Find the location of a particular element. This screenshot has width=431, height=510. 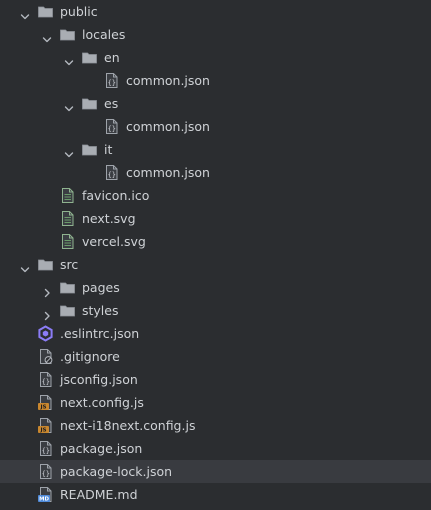

tree-file-row: JS next-i18next.config.js is located at coordinates (215, 425).